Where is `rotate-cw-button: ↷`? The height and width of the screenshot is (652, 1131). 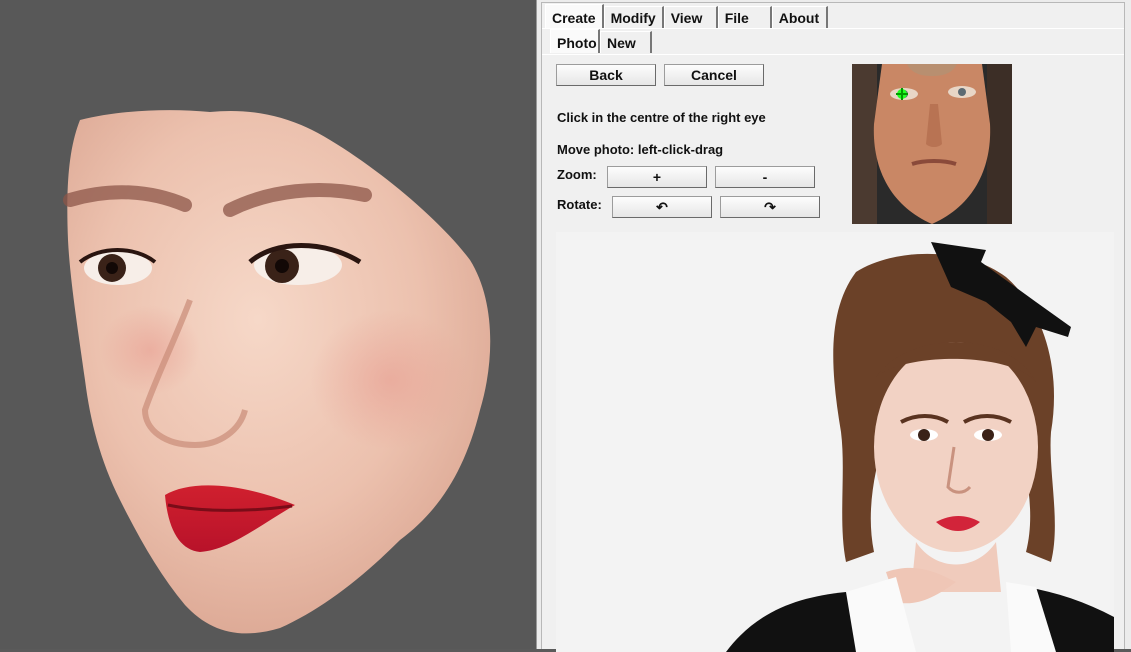 rotate-cw-button: ↷ is located at coordinates (770, 207).